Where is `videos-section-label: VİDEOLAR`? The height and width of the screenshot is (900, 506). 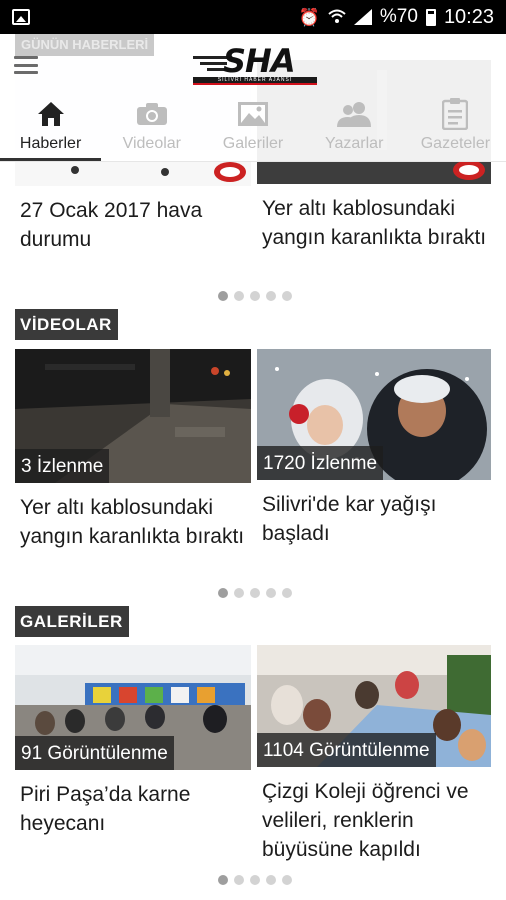 videos-section-label: VİDEOLAR is located at coordinates (66, 324).